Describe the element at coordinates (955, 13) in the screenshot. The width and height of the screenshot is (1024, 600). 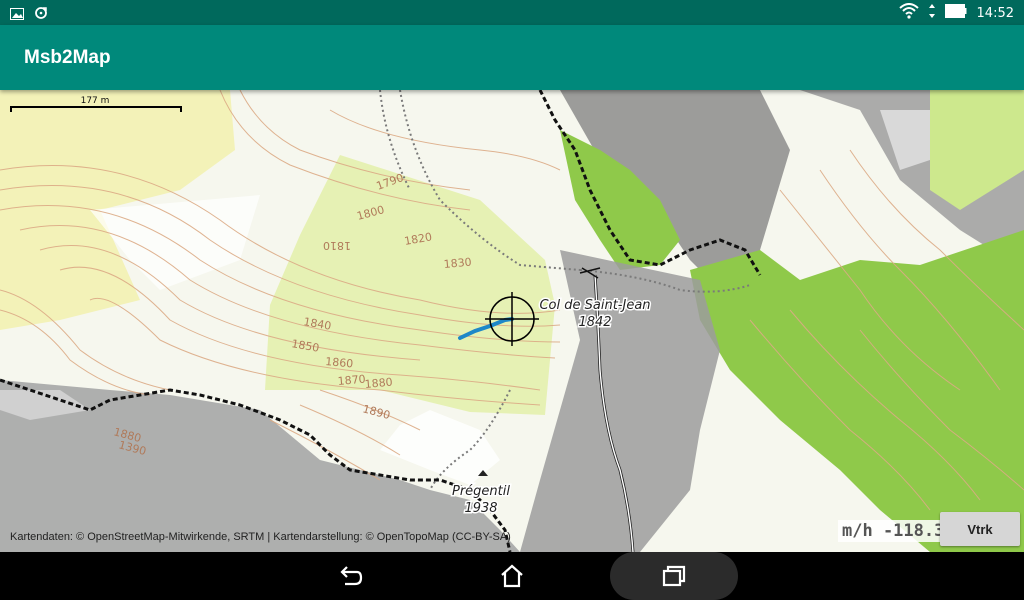
I see `battery-icon` at that location.